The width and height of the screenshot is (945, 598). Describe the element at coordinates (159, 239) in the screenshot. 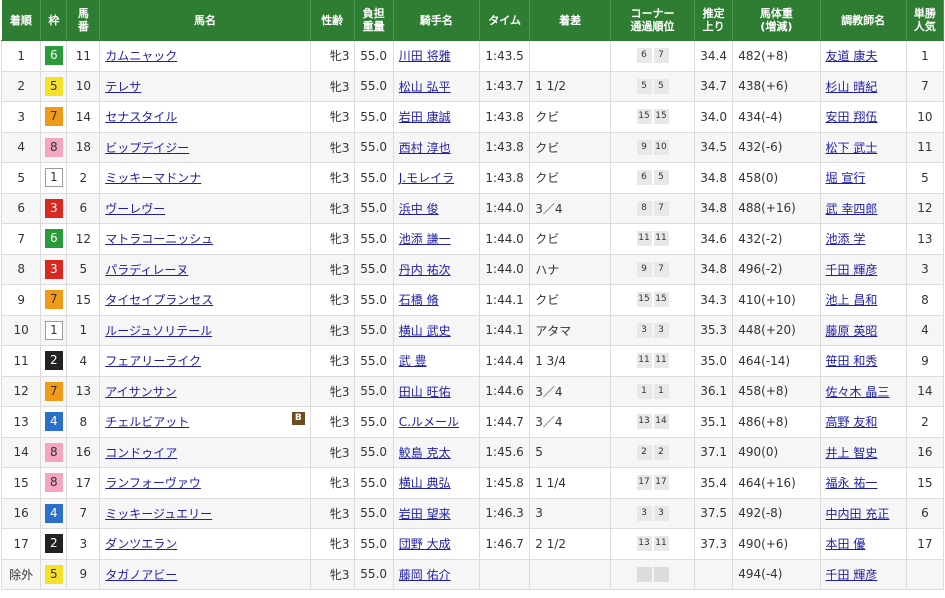

I see `horse-link: マトラコーニッシュ` at that location.